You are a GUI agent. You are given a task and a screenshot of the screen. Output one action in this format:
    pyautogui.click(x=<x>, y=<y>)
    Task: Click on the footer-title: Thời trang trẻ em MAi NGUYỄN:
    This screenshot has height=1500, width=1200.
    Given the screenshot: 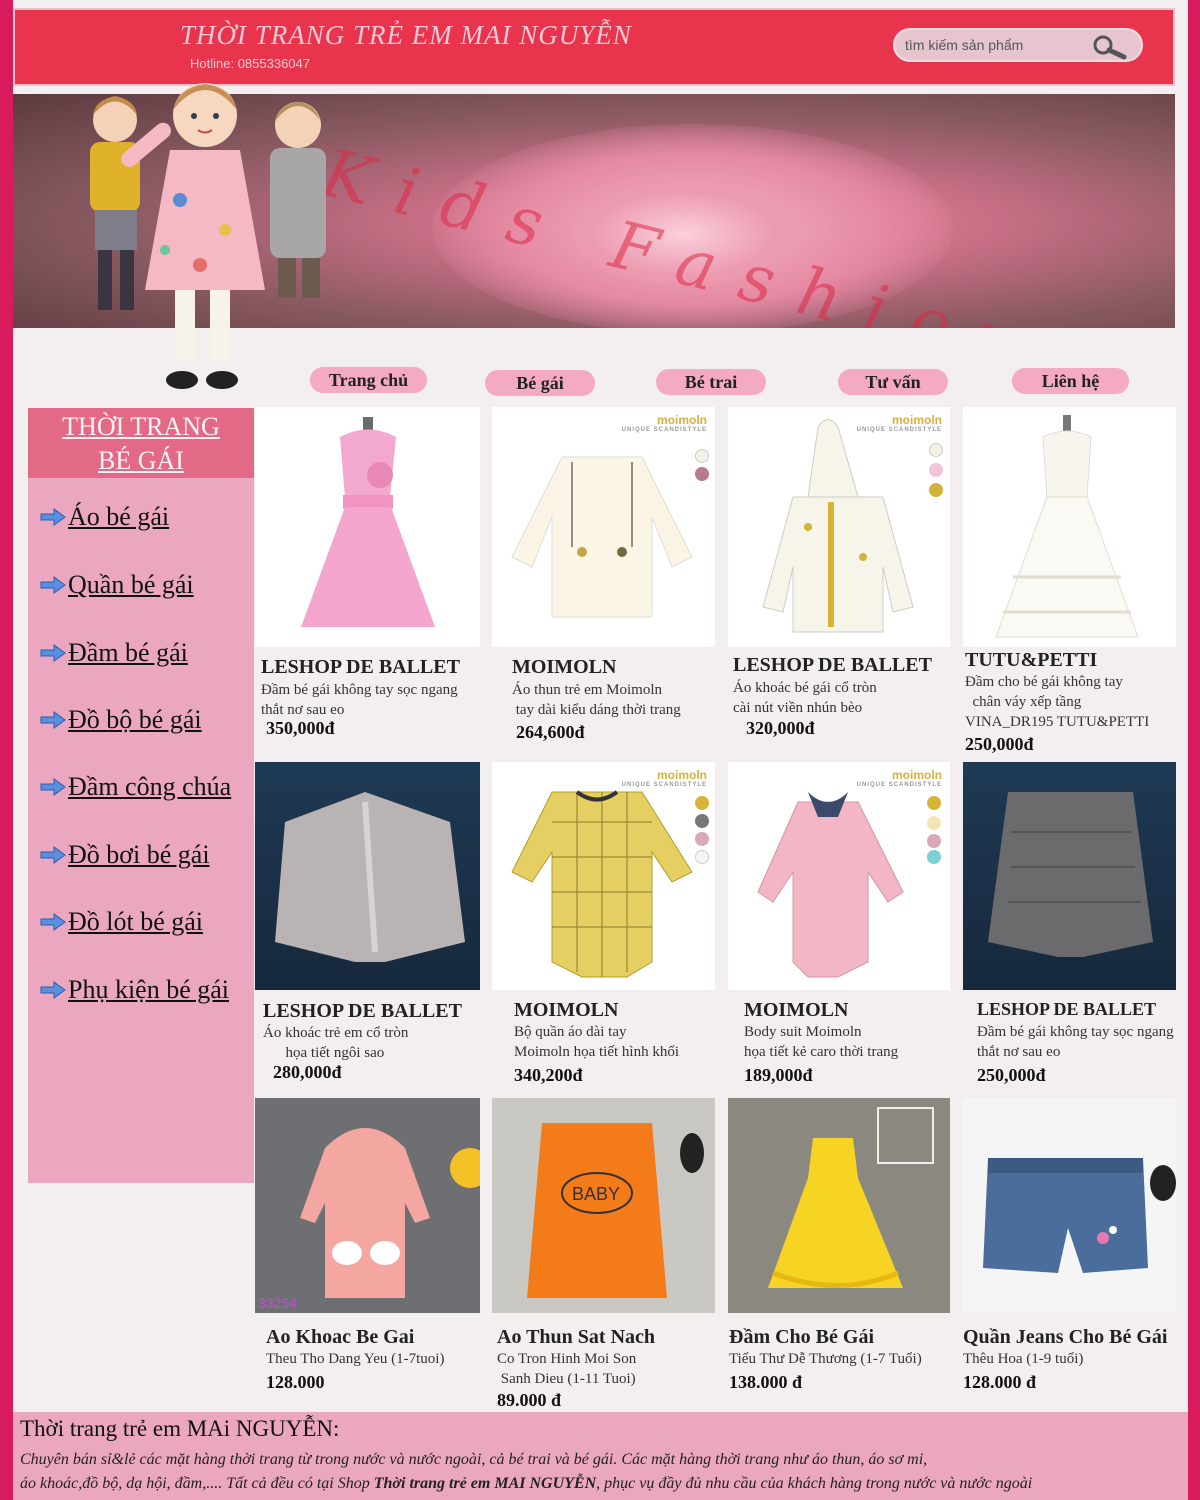 What is the action you would take?
    pyautogui.click(x=180, y=1428)
    